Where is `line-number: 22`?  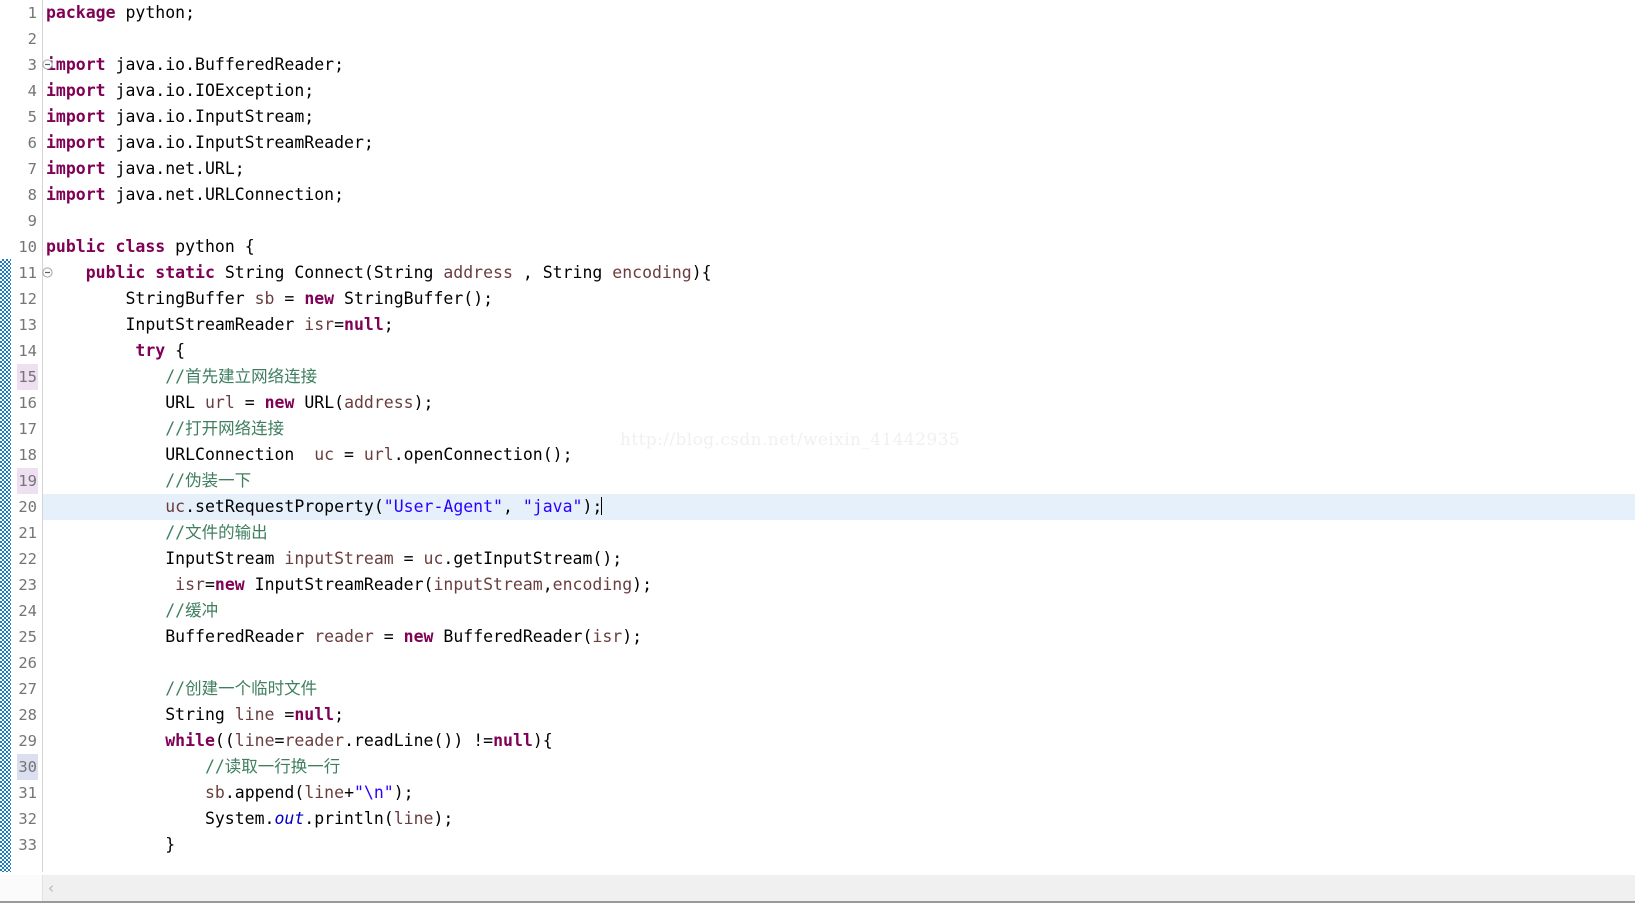
line-number: 22 is located at coordinates (27, 559).